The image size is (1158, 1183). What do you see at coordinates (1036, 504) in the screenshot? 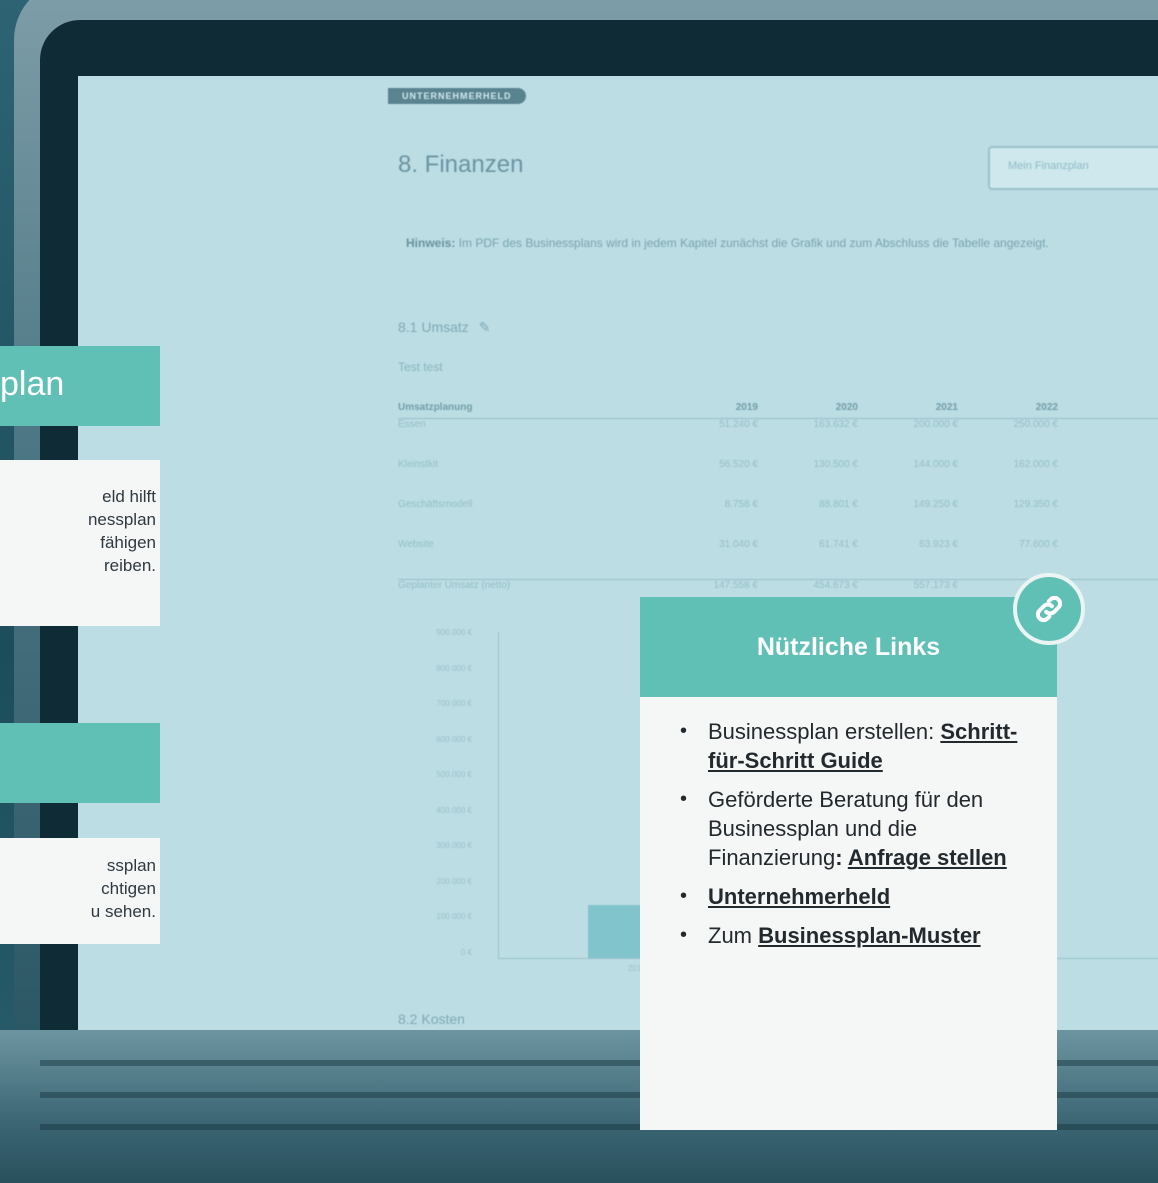
I see `table-cell: 129.350 €` at bounding box center [1036, 504].